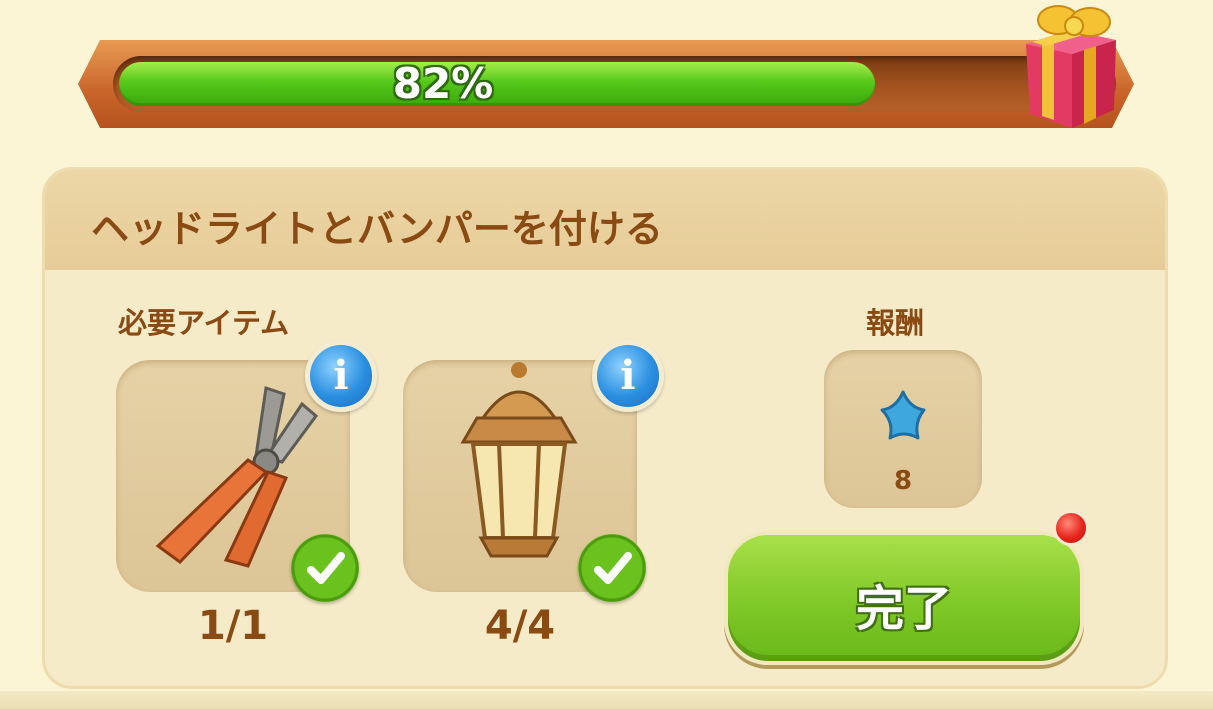 Image resolution: width=1213 pixels, height=709 pixels. Describe the element at coordinates (520, 626) in the screenshot. I see `item-count-lantern: 4/4` at that location.